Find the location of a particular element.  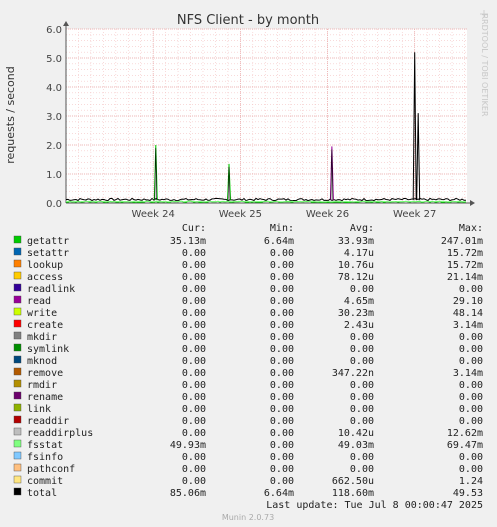

legend-max: 29.10 is located at coordinates (468, 301).